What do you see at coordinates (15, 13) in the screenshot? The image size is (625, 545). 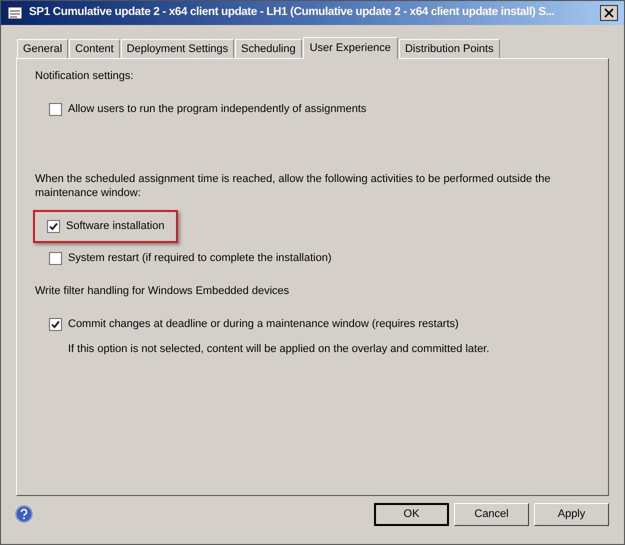 I see `window-icon` at bounding box center [15, 13].